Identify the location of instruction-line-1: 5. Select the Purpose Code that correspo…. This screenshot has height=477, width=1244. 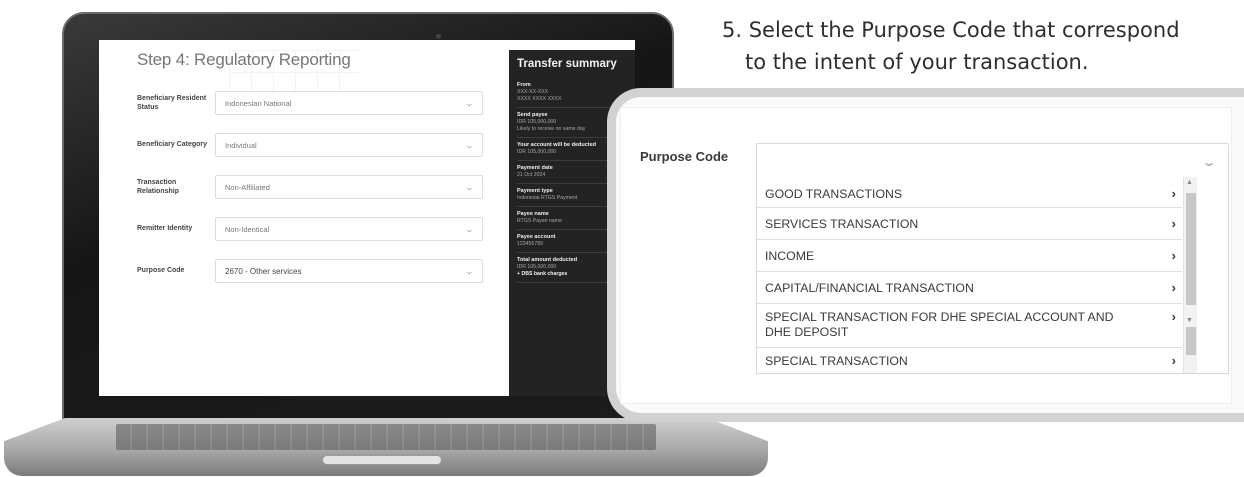
(951, 30).